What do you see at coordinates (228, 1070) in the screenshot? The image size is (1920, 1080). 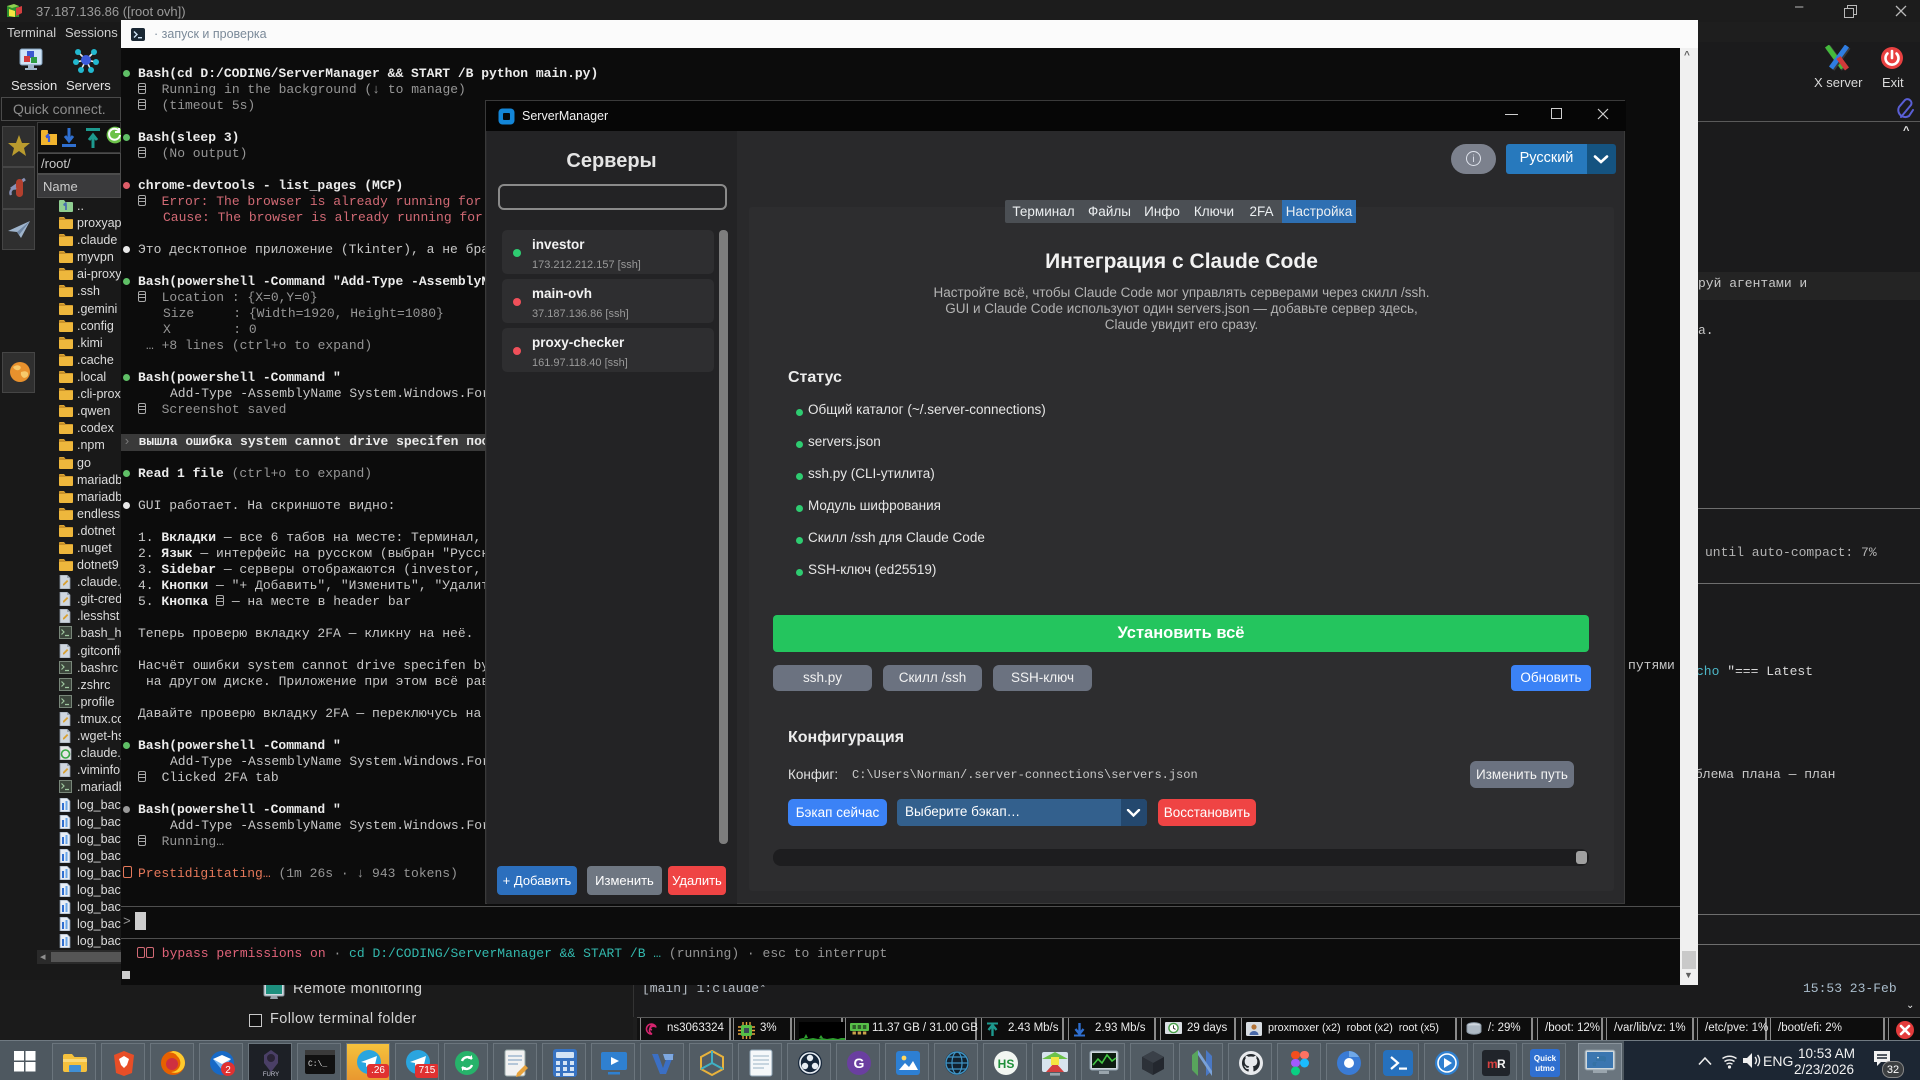 I see `svg-text: 2` at bounding box center [228, 1070].